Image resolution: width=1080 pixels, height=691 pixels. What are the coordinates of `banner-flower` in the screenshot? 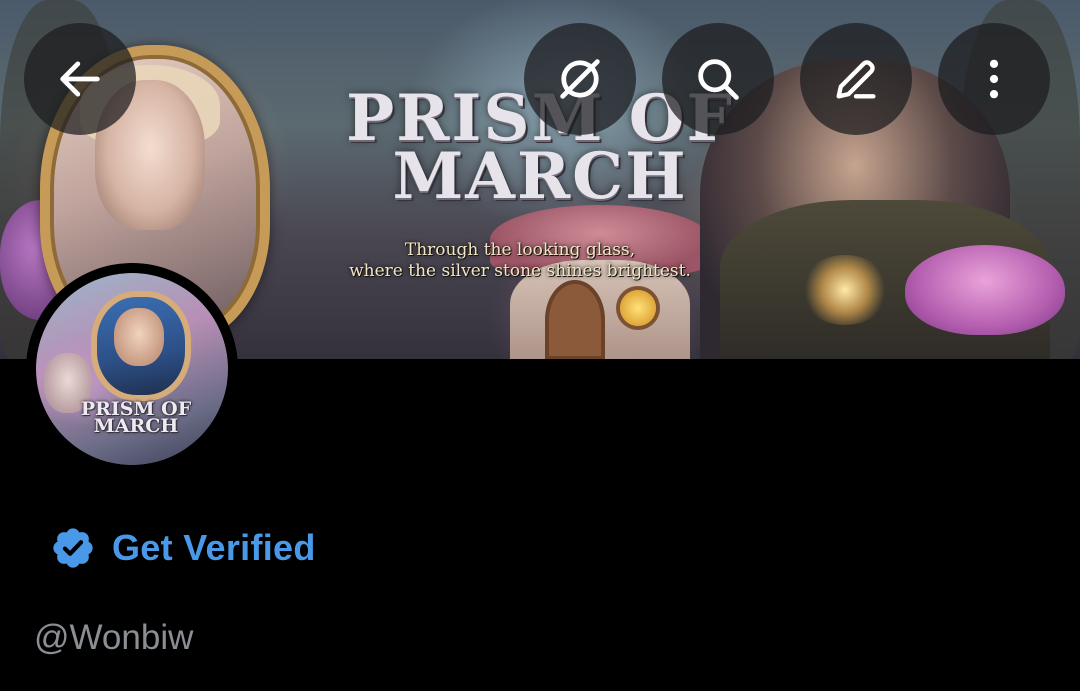 It's located at (985, 290).